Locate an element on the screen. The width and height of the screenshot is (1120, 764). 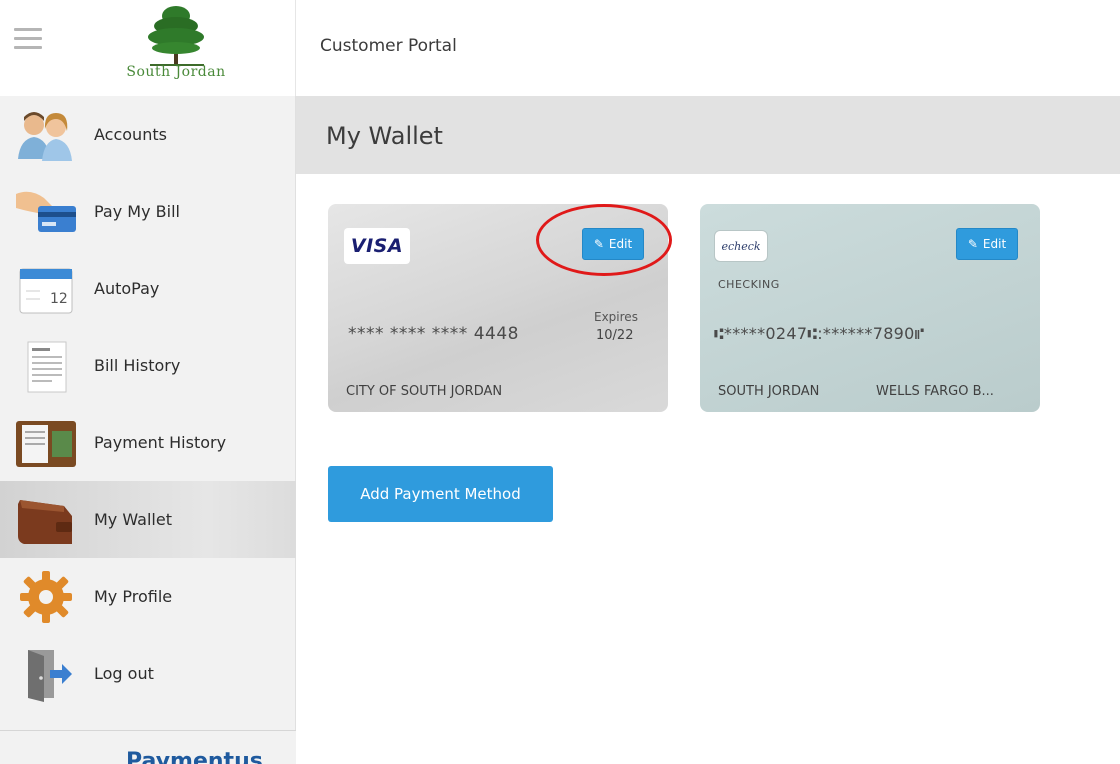
echeck-logo: echeck is located at coordinates (741, 246).